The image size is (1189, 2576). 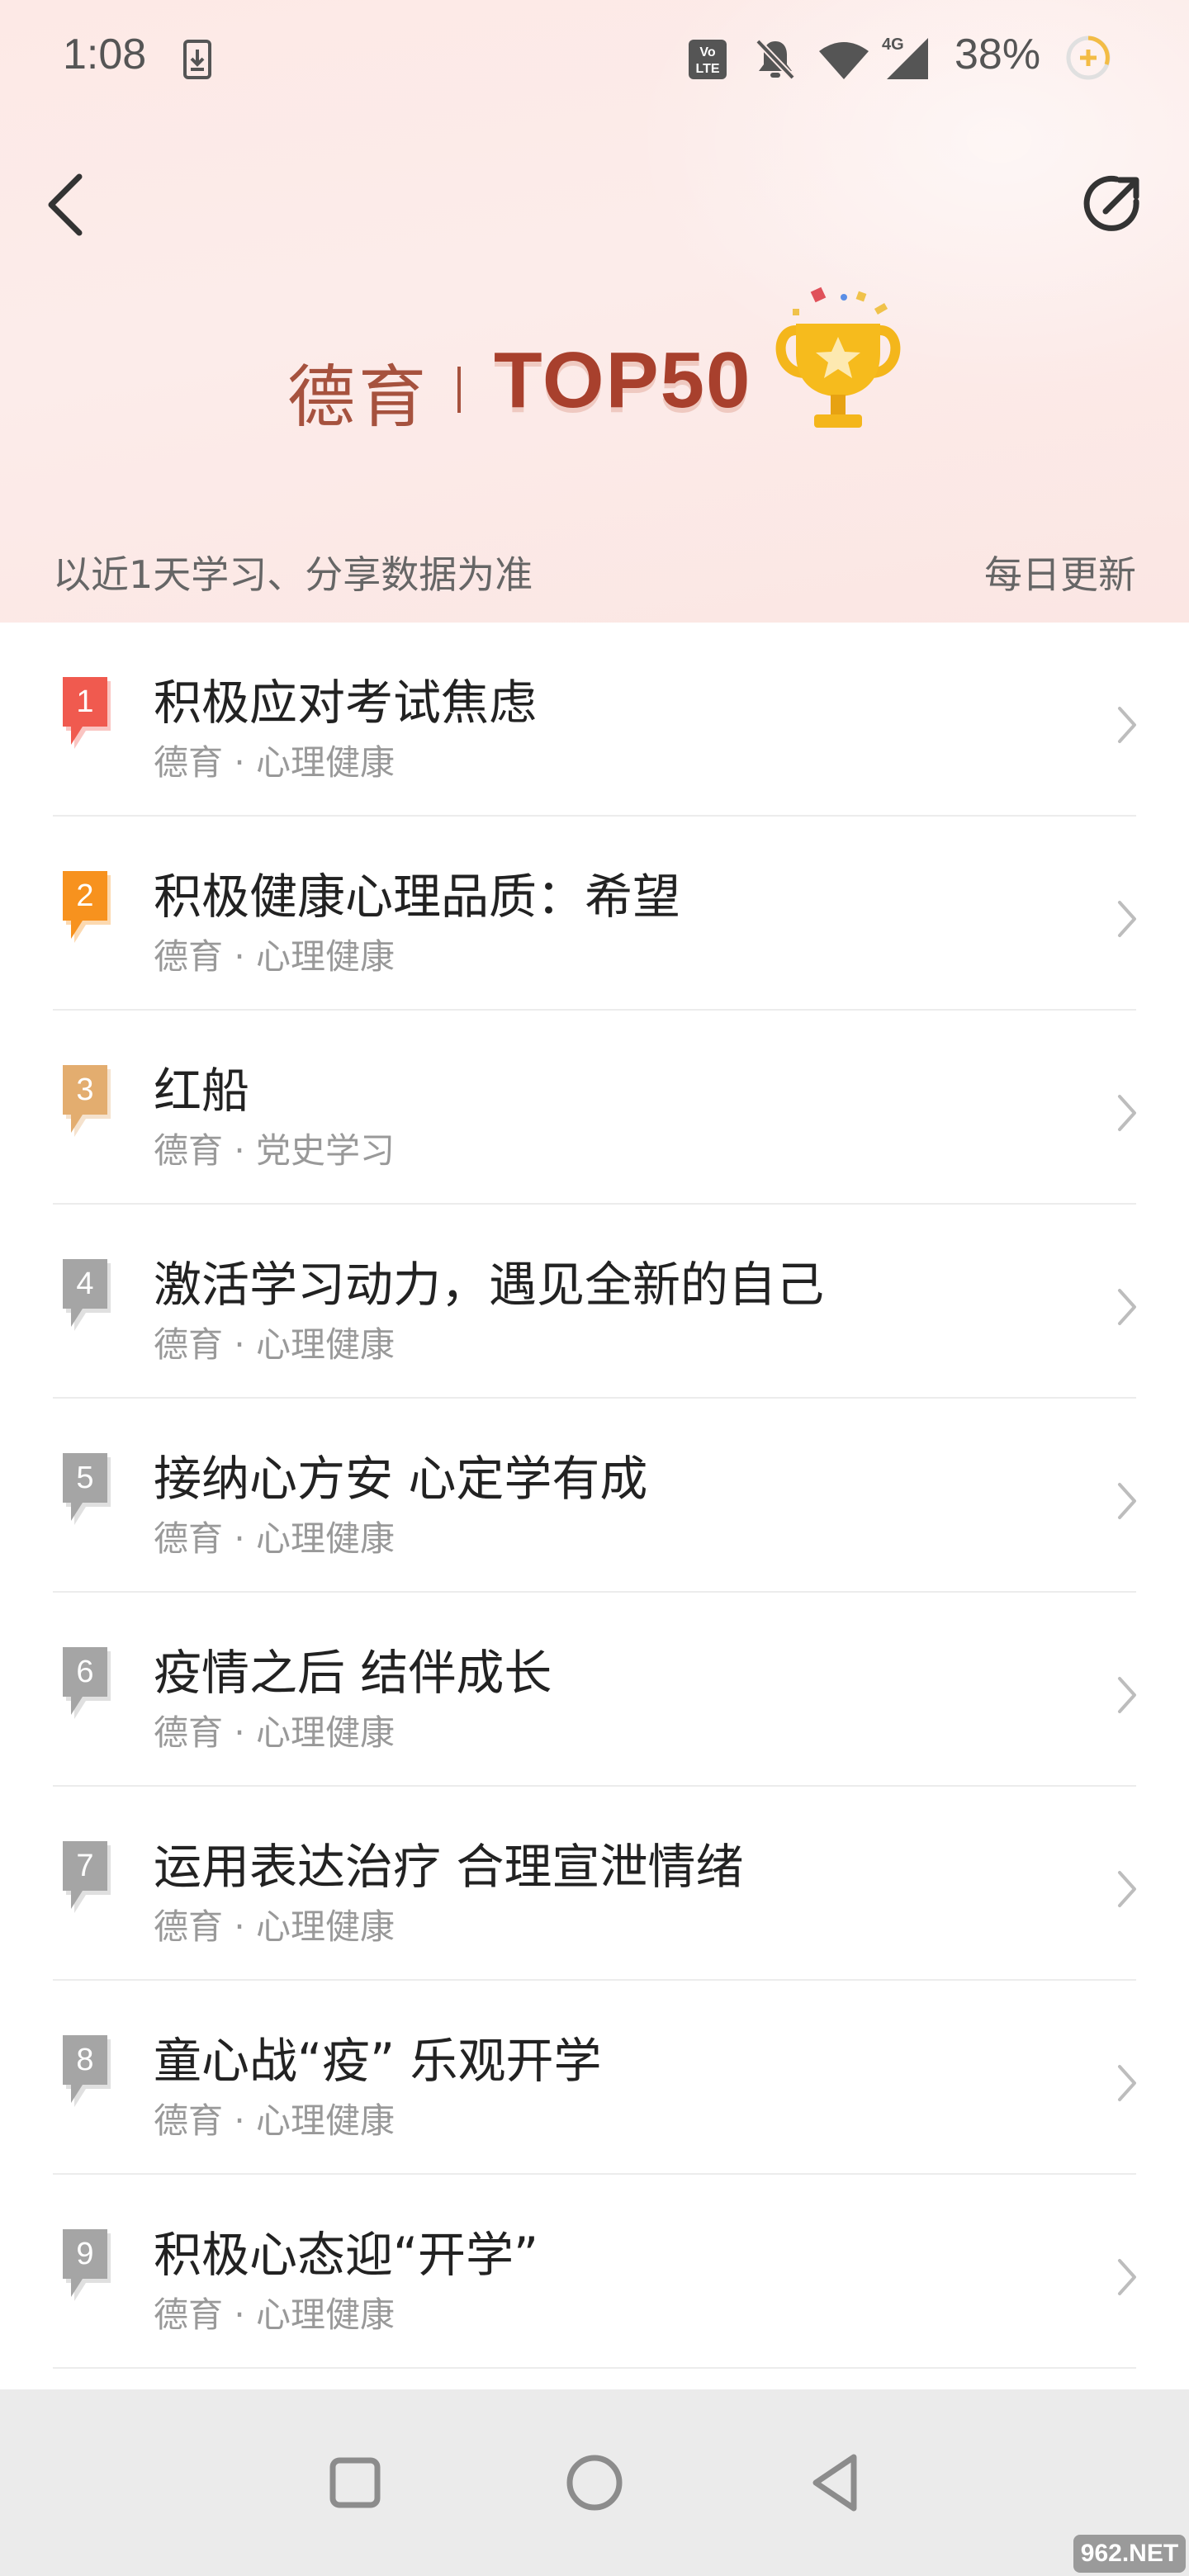 What do you see at coordinates (84, 895) in the screenshot?
I see `svg-text: 2` at bounding box center [84, 895].